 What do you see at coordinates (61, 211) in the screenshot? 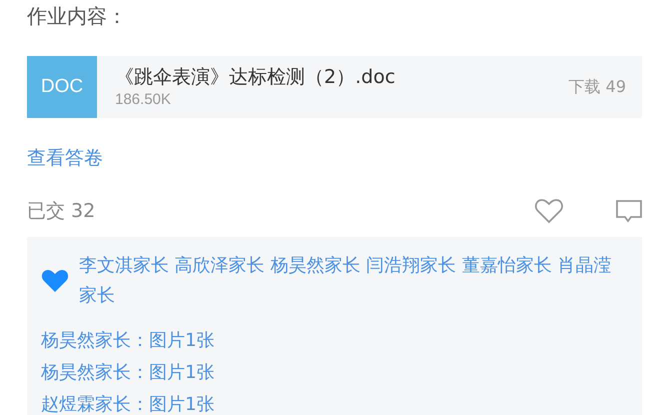
I see `submitted-count: 已交 32` at bounding box center [61, 211].